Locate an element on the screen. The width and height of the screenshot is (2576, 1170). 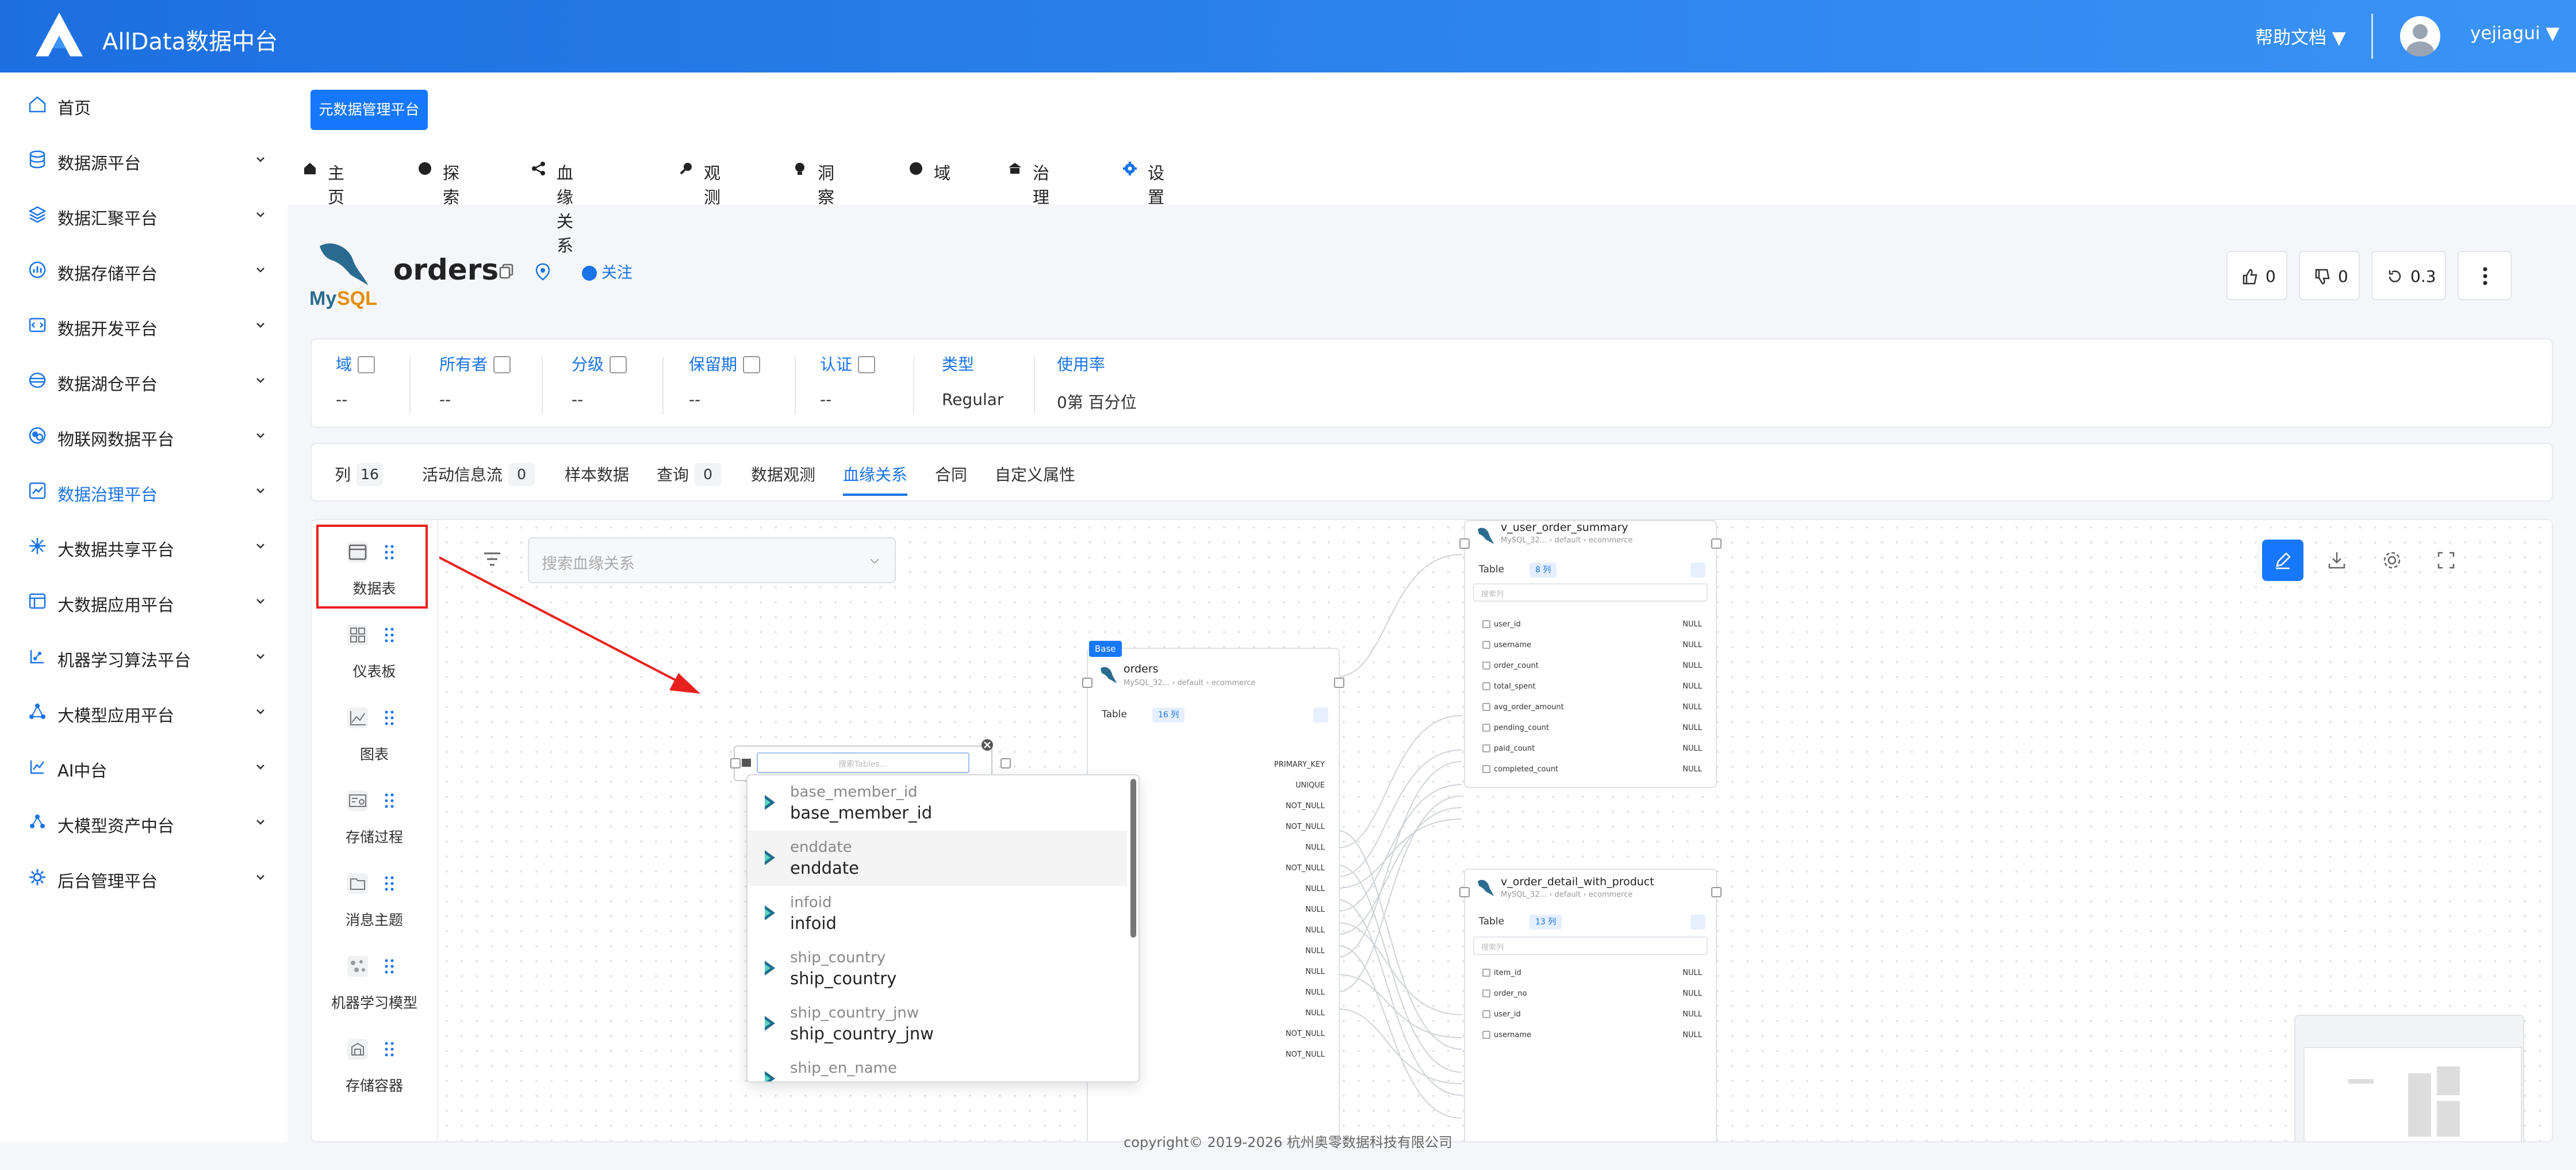
follow-button: 关注 is located at coordinates (607, 271).